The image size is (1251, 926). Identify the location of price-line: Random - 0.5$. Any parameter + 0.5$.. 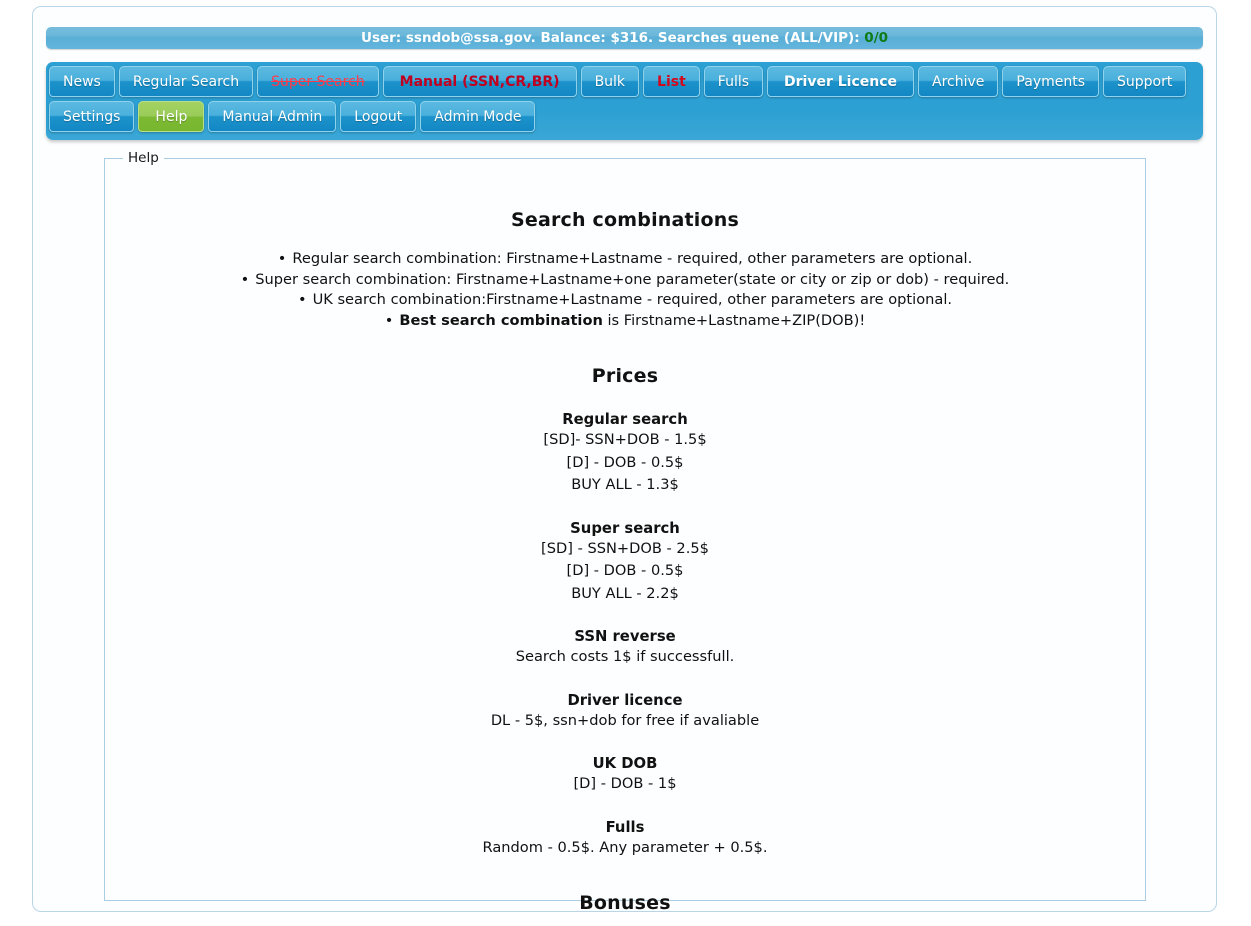
(625, 847).